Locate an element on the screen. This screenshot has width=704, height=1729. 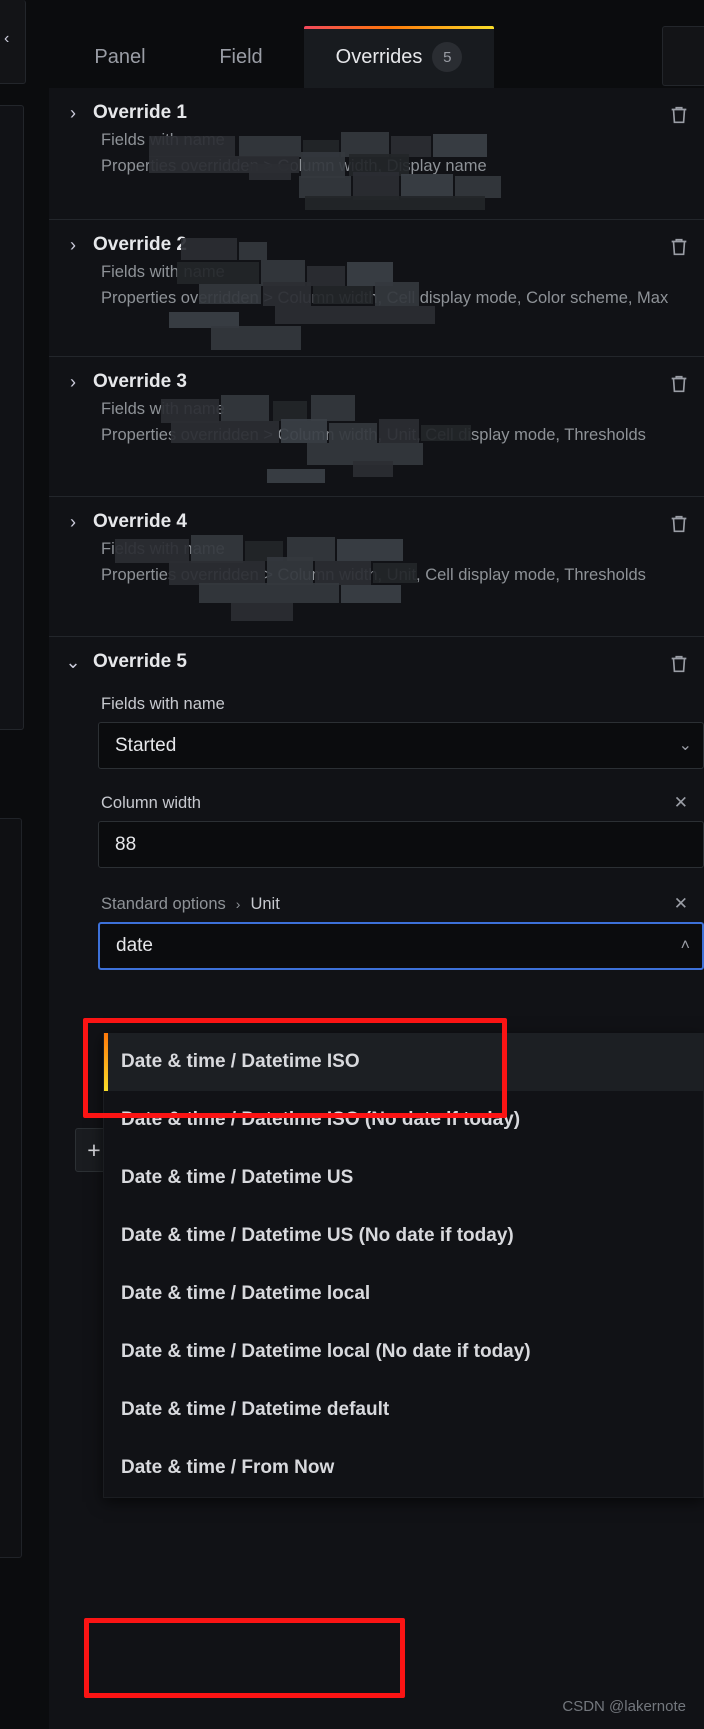
column-width-label: Column width is located at coordinates (151, 802).